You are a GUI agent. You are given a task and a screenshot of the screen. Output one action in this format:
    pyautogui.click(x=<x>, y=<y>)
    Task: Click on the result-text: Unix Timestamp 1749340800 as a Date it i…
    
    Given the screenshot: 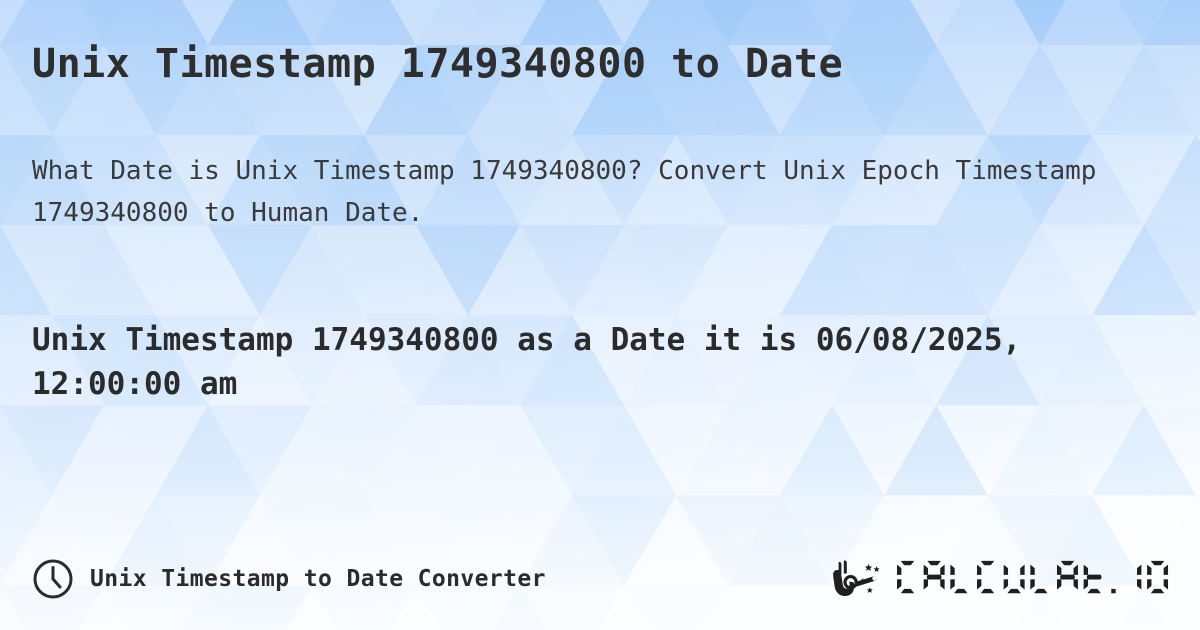 What is the action you would take?
    pyautogui.click(x=527, y=362)
    